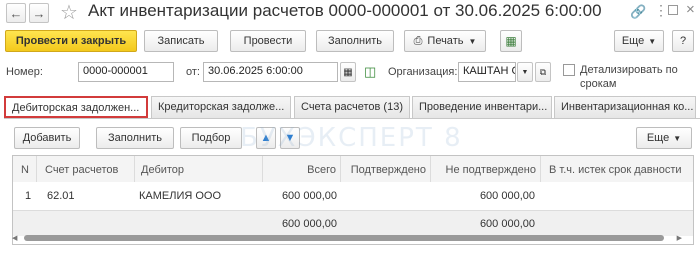  What do you see at coordinates (664, 138) in the screenshot?
I see `table-more-button: Еще ▼` at bounding box center [664, 138].